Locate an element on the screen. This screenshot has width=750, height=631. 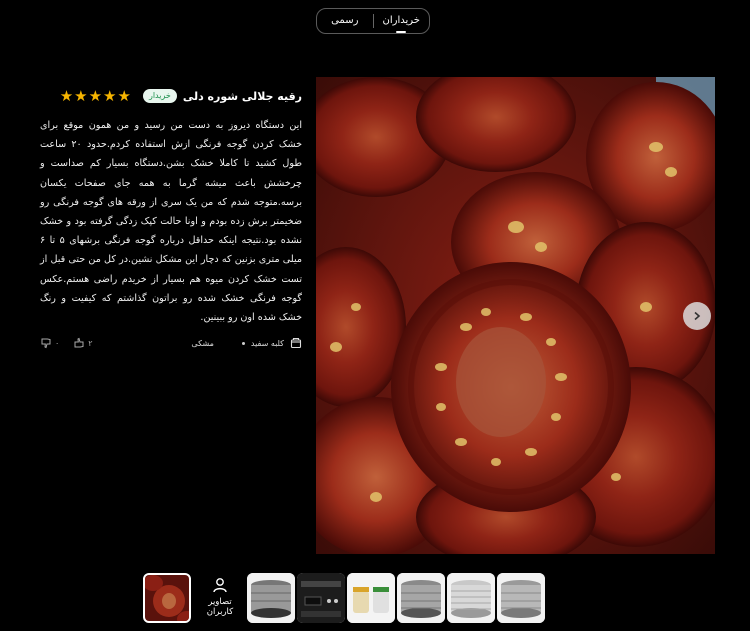
vote-controls: ۰ ۲ is located at coordinates (66, 343).